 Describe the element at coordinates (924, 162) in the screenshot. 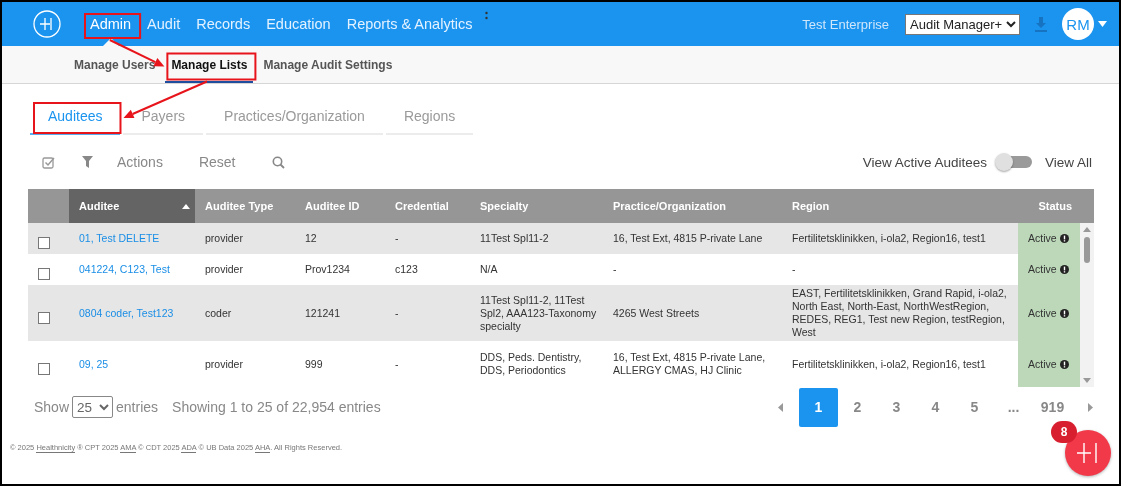

I see `toggle-label: View Active Auditees` at that location.